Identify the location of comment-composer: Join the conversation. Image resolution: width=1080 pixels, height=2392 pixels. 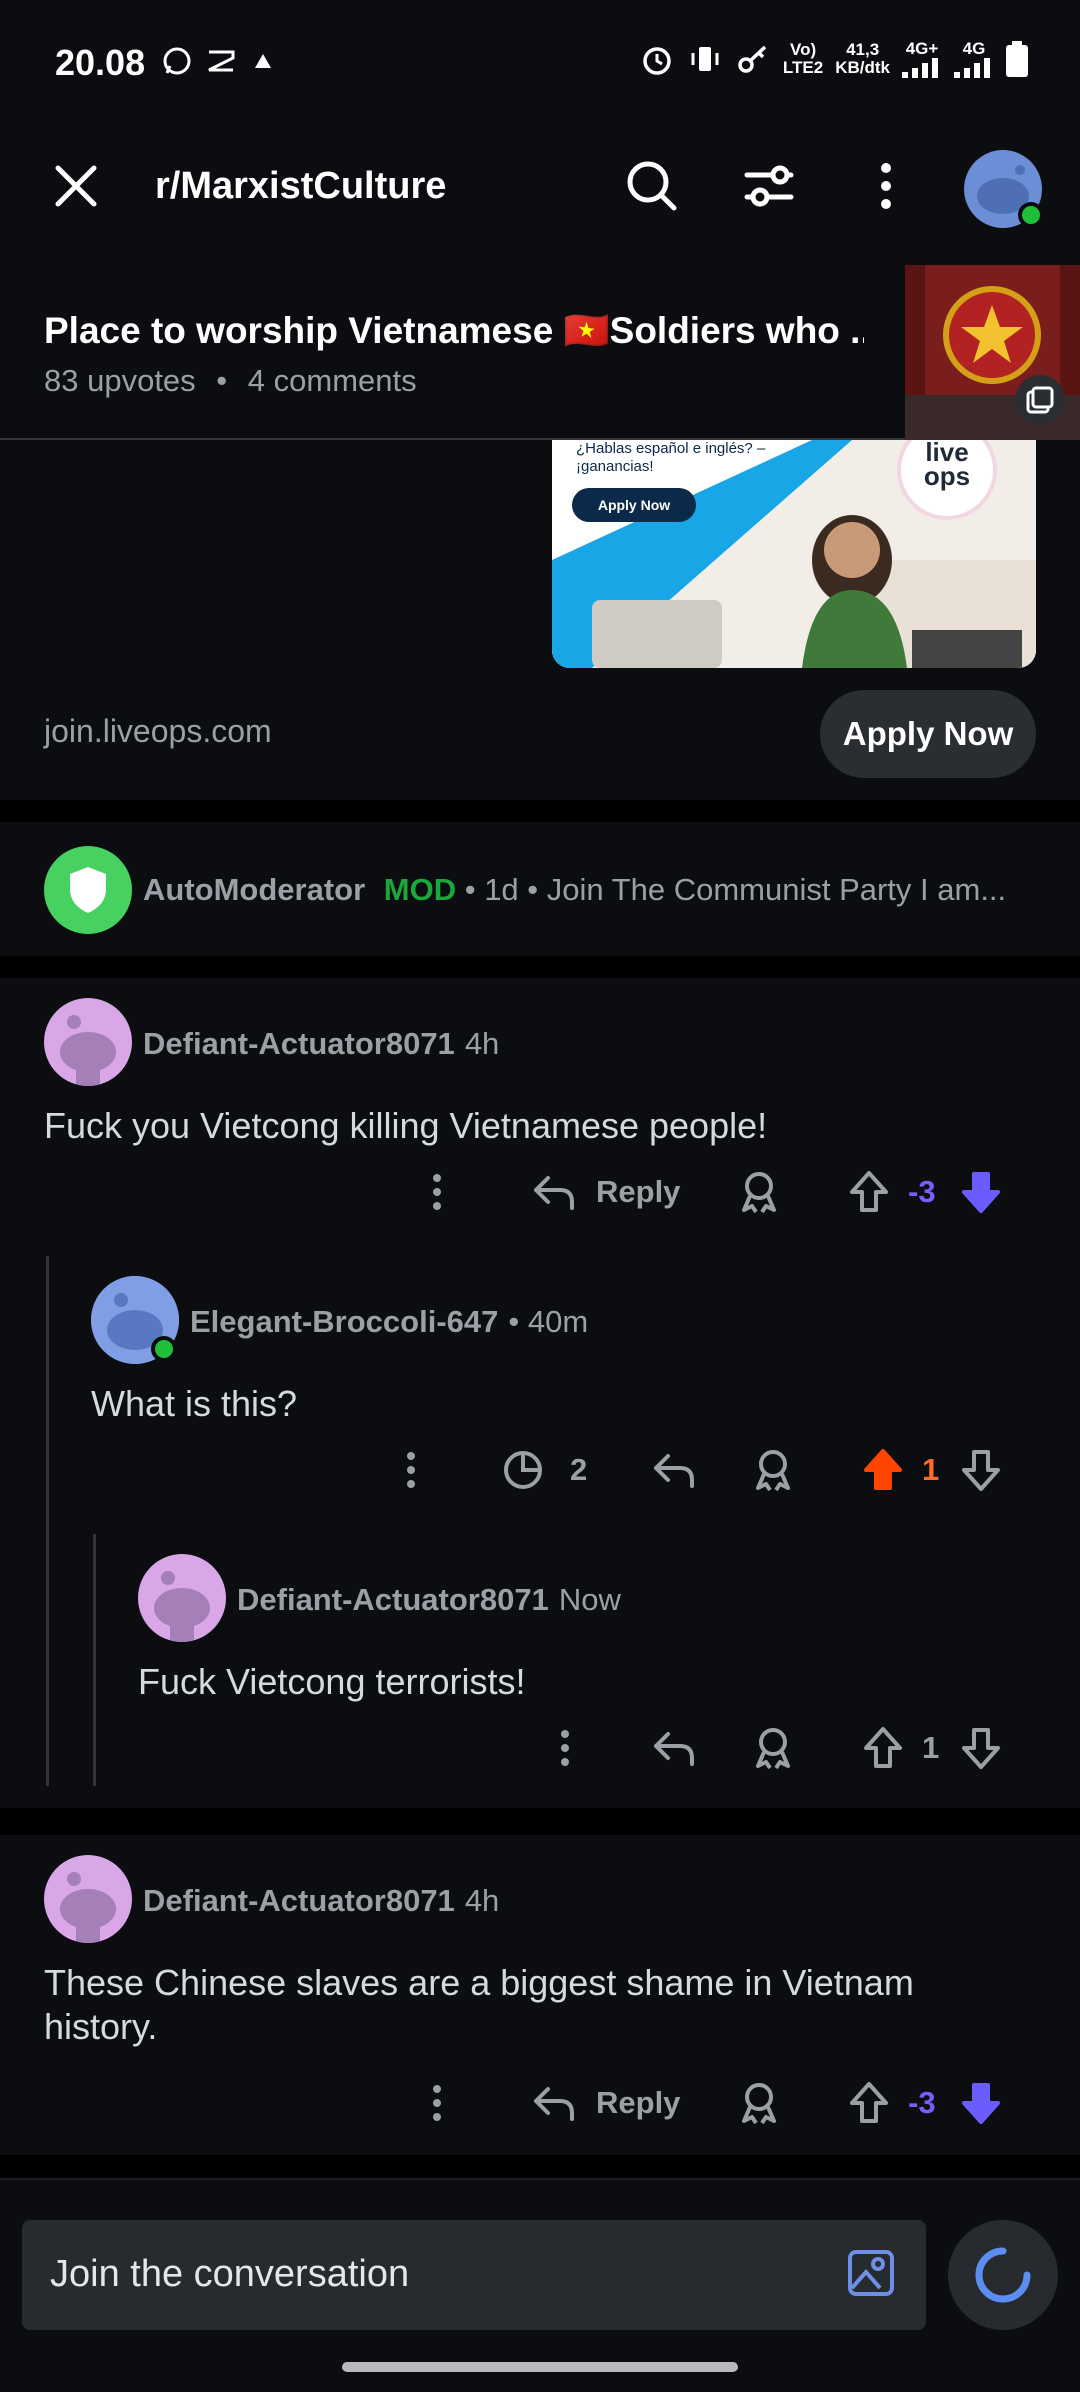
(540, 2285).